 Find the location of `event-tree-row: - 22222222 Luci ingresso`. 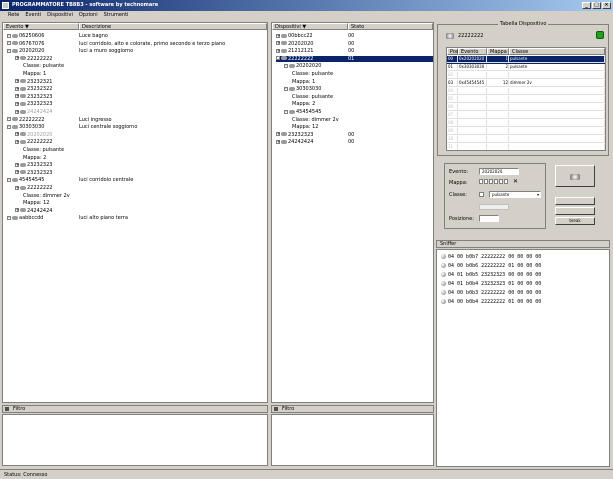

event-tree-row: - 22222222 Luci ingresso is located at coordinates (136, 120).